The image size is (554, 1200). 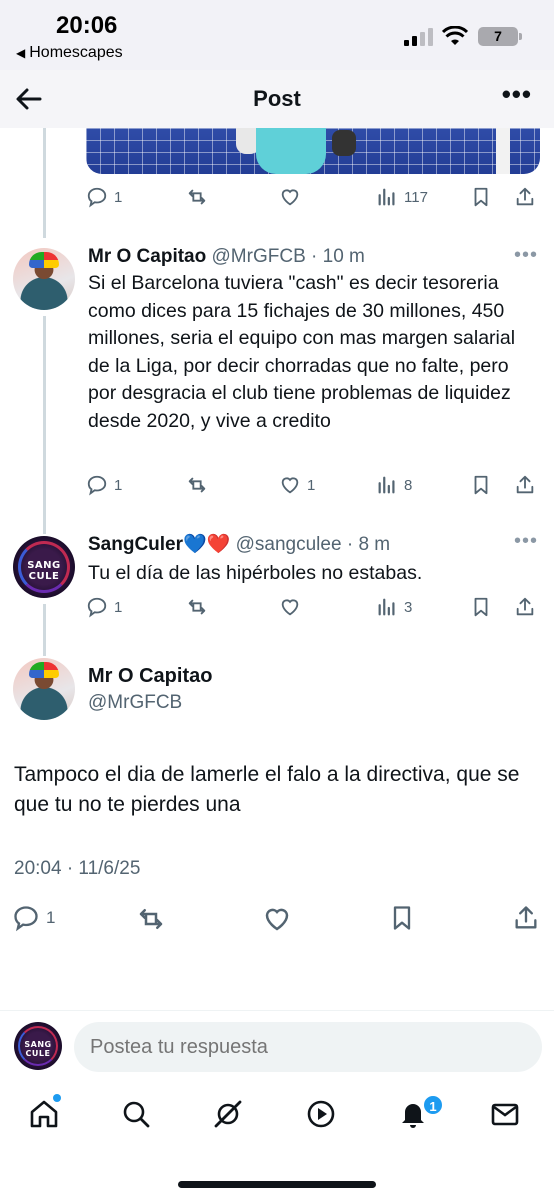 I want to click on home-icon, so click(x=44, y=1114).